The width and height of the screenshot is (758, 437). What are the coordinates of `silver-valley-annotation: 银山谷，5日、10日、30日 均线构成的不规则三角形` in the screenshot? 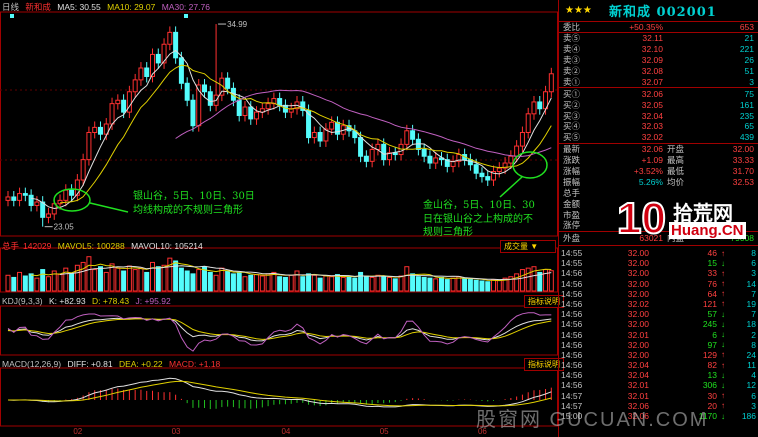 It's located at (194, 203).